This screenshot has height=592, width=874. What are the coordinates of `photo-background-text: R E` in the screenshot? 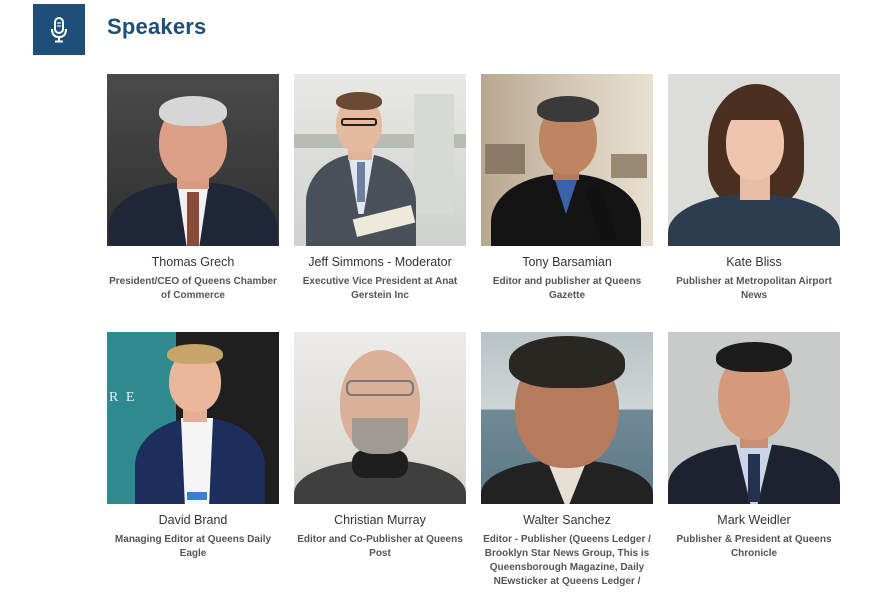 It's located at (123, 397).